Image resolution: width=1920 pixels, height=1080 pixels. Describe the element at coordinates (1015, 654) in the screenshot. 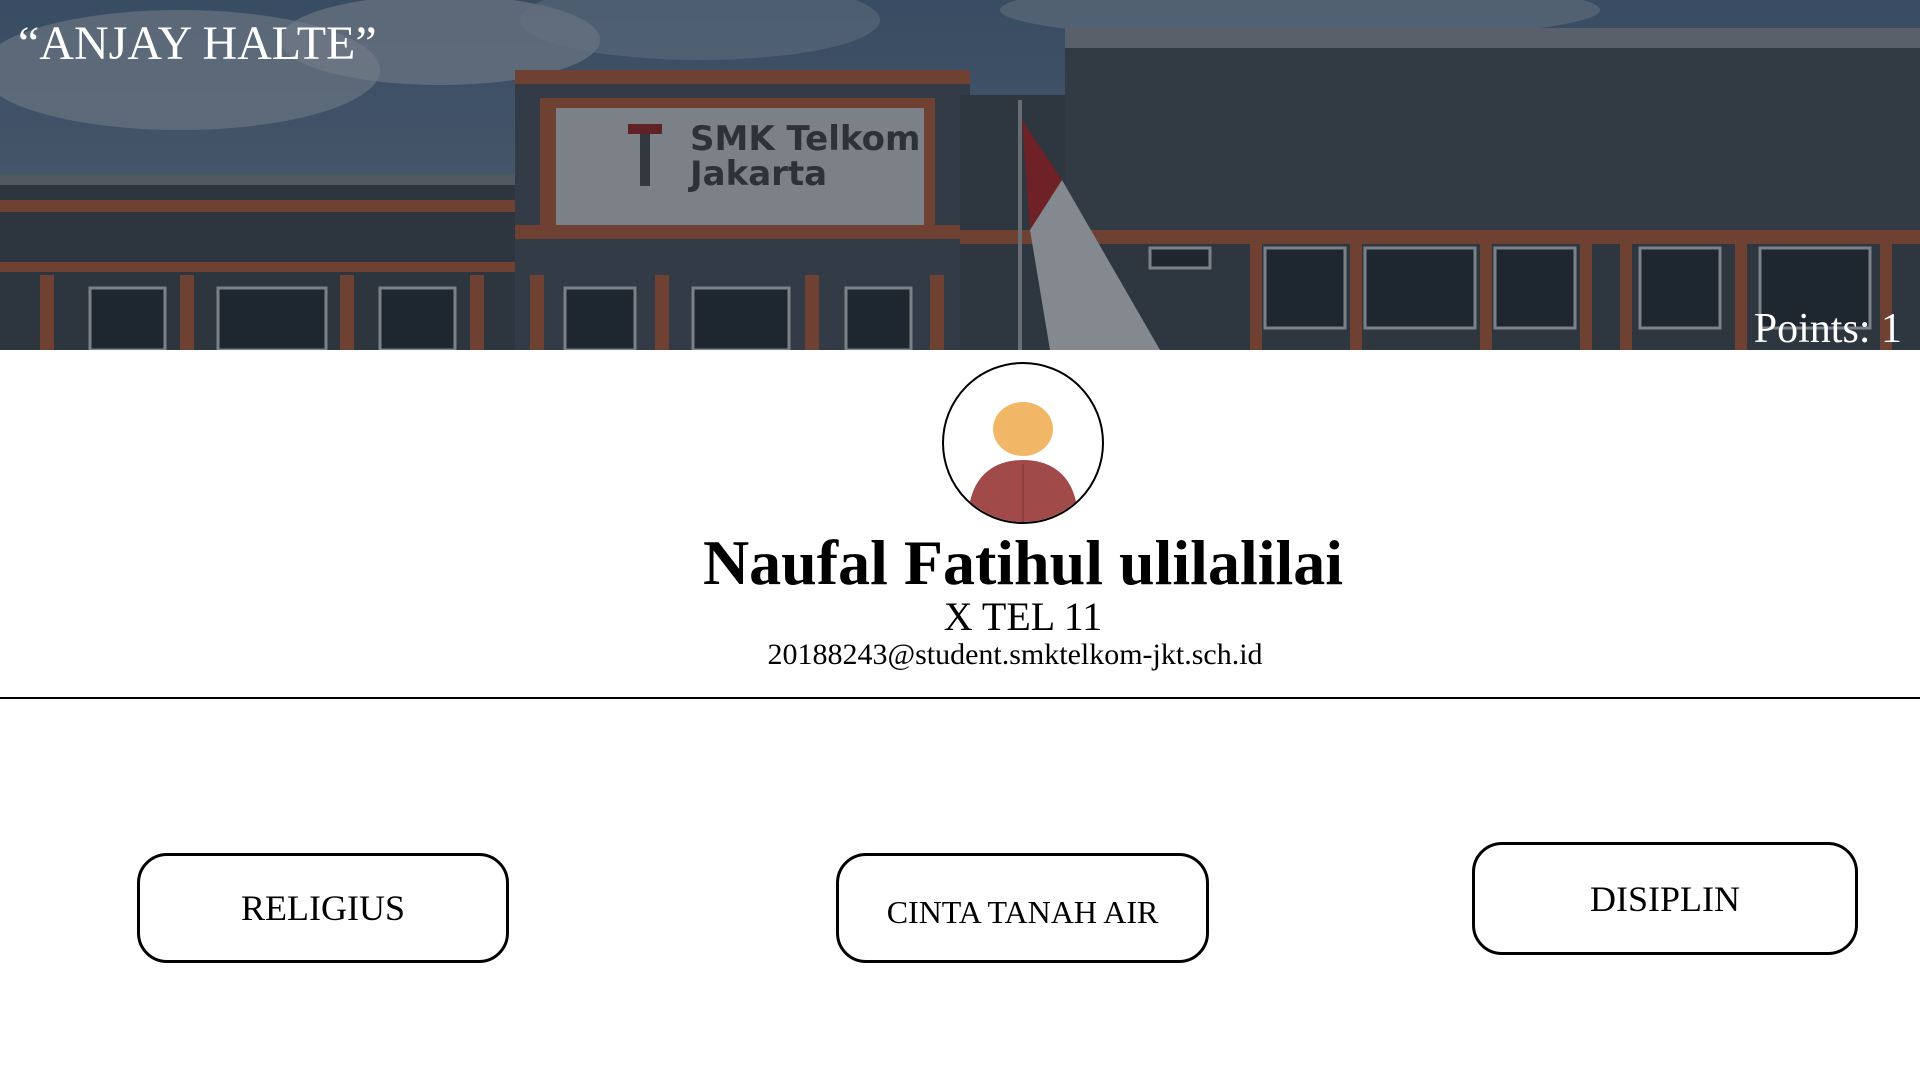

I see `student-email: 20188243@student.smktelkom-jkt.sch.id` at that location.